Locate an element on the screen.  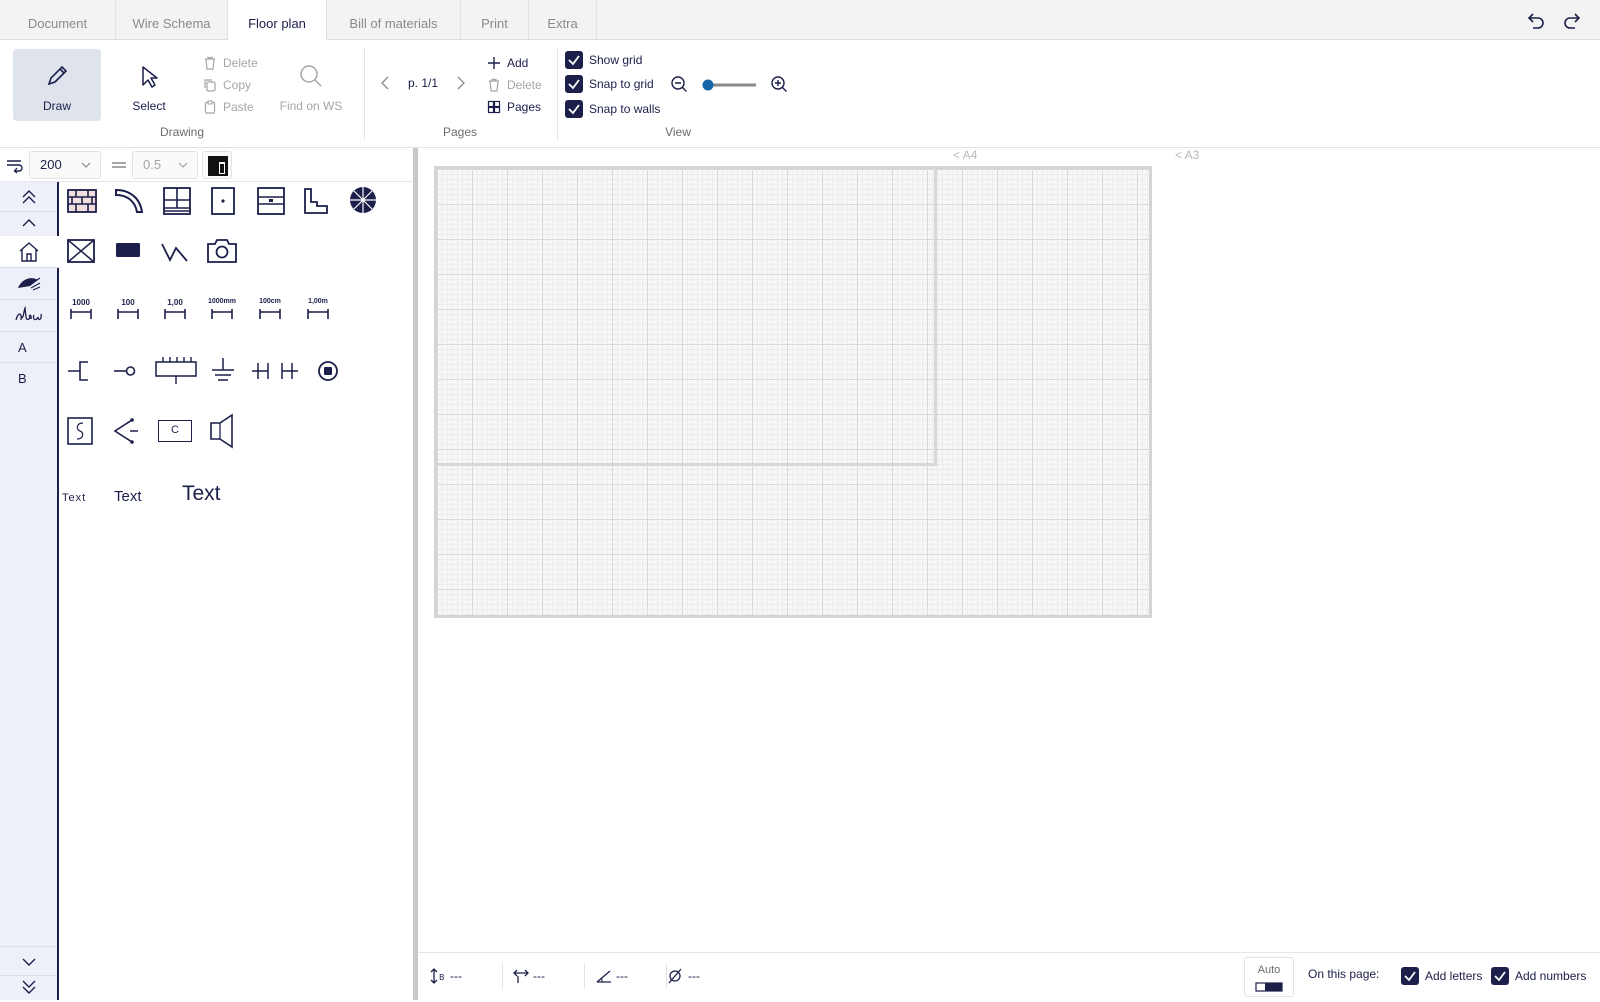
category-a: A is located at coordinates (28, 347).